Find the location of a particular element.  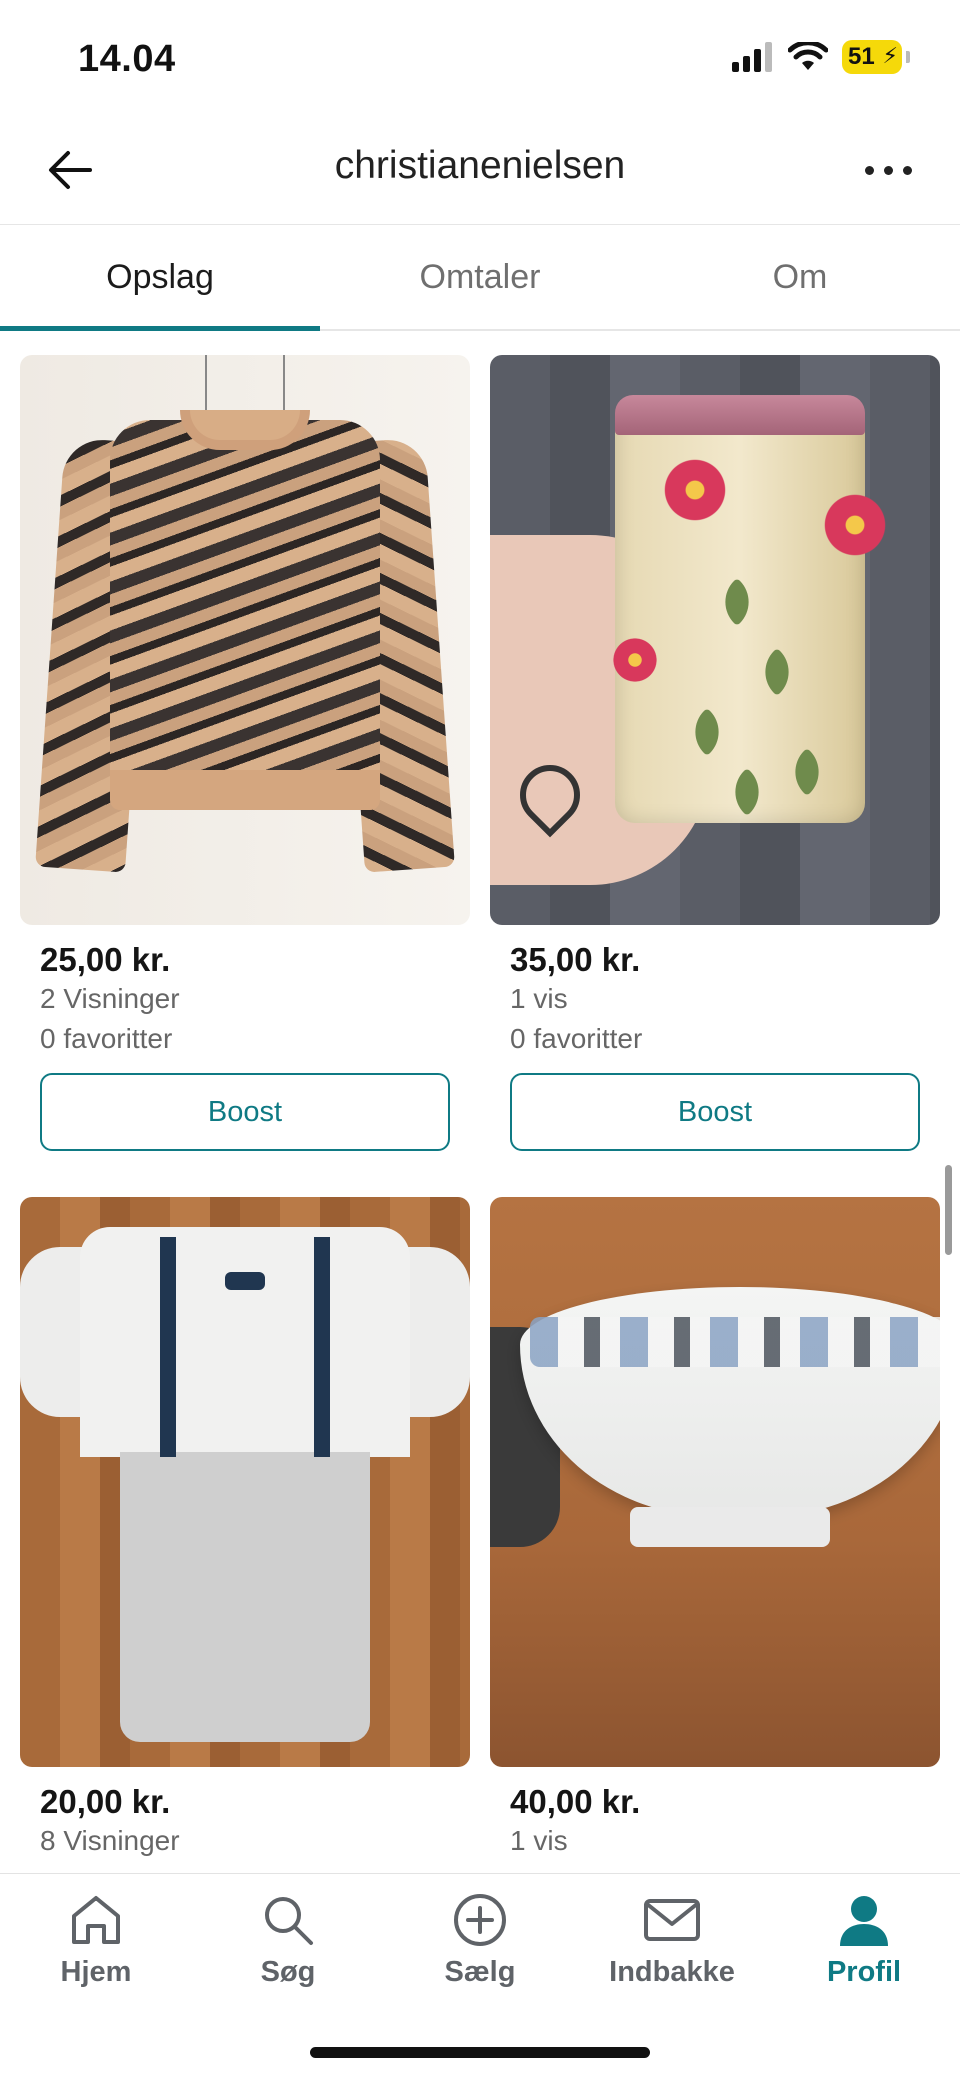

nav-sell-label: Sælg is located at coordinates (480, 1972).